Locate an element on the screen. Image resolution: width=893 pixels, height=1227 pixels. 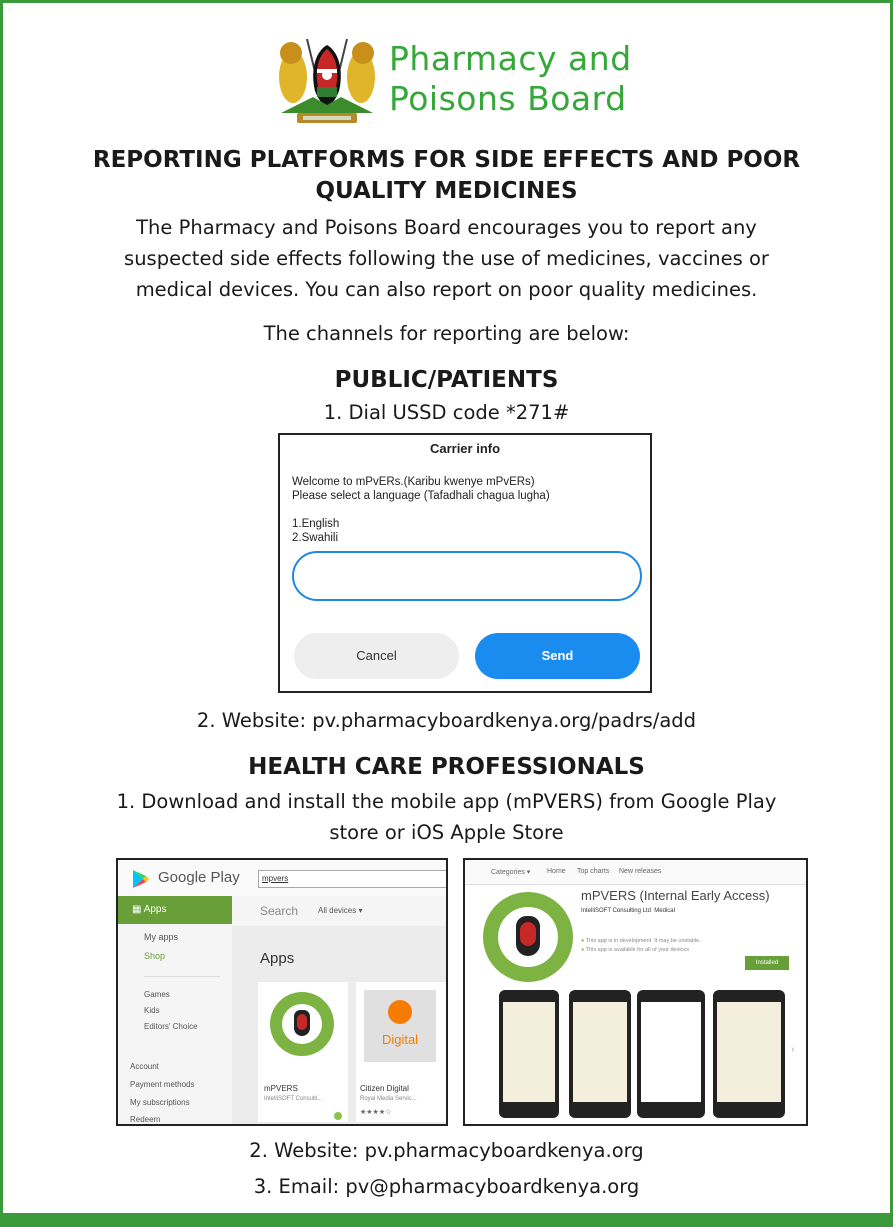
nav-new-releases: New releases is located at coordinates (640, 871).